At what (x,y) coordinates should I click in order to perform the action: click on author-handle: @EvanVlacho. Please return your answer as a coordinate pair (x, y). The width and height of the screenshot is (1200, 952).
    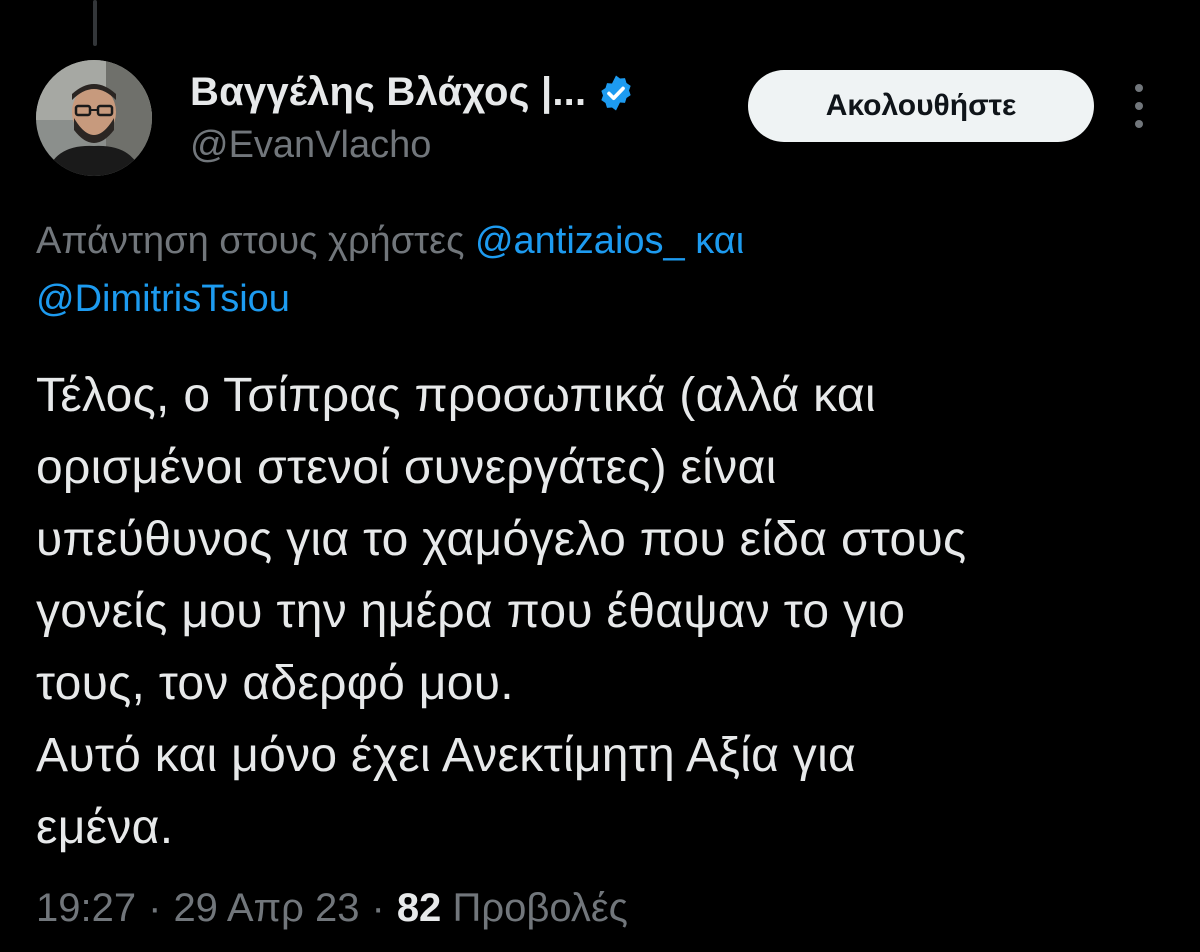
    Looking at the image, I should click on (310, 145).